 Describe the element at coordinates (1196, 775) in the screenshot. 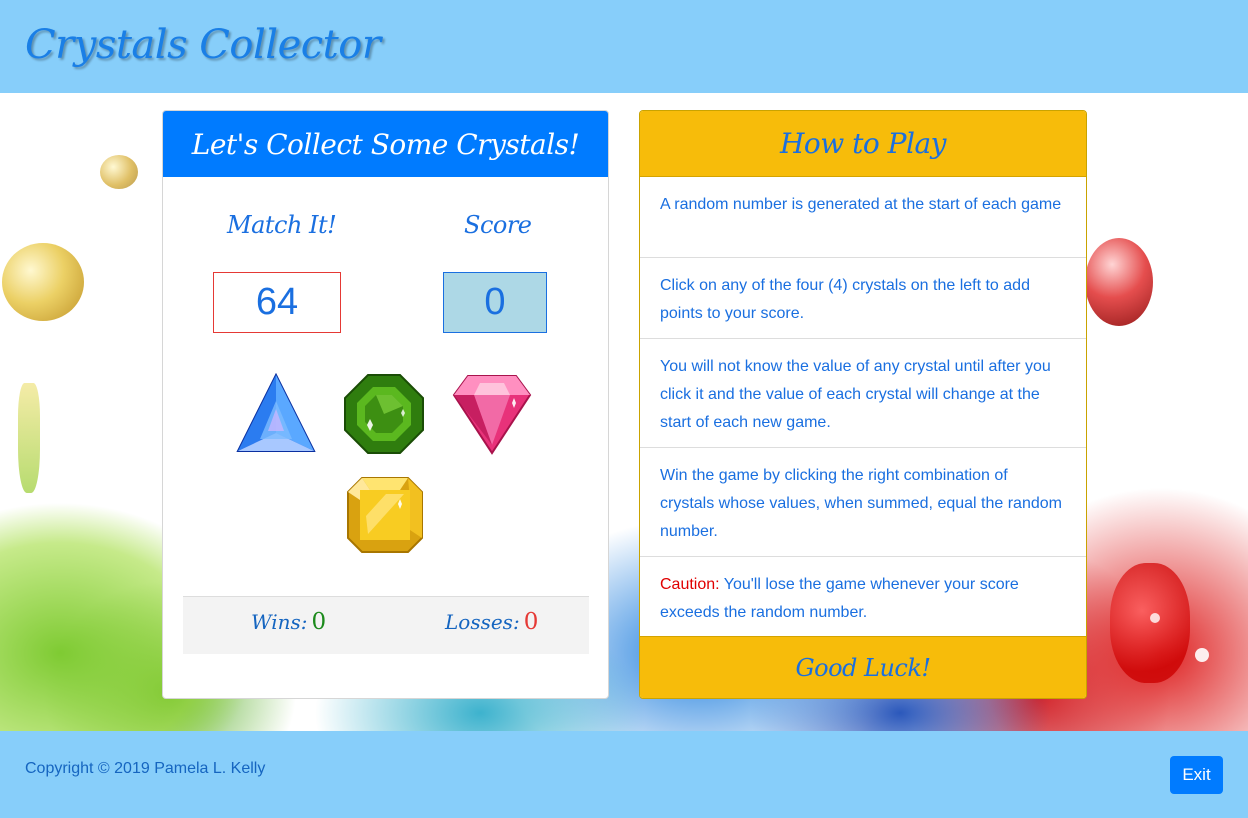

I see `exit-button: Exit` at that location.